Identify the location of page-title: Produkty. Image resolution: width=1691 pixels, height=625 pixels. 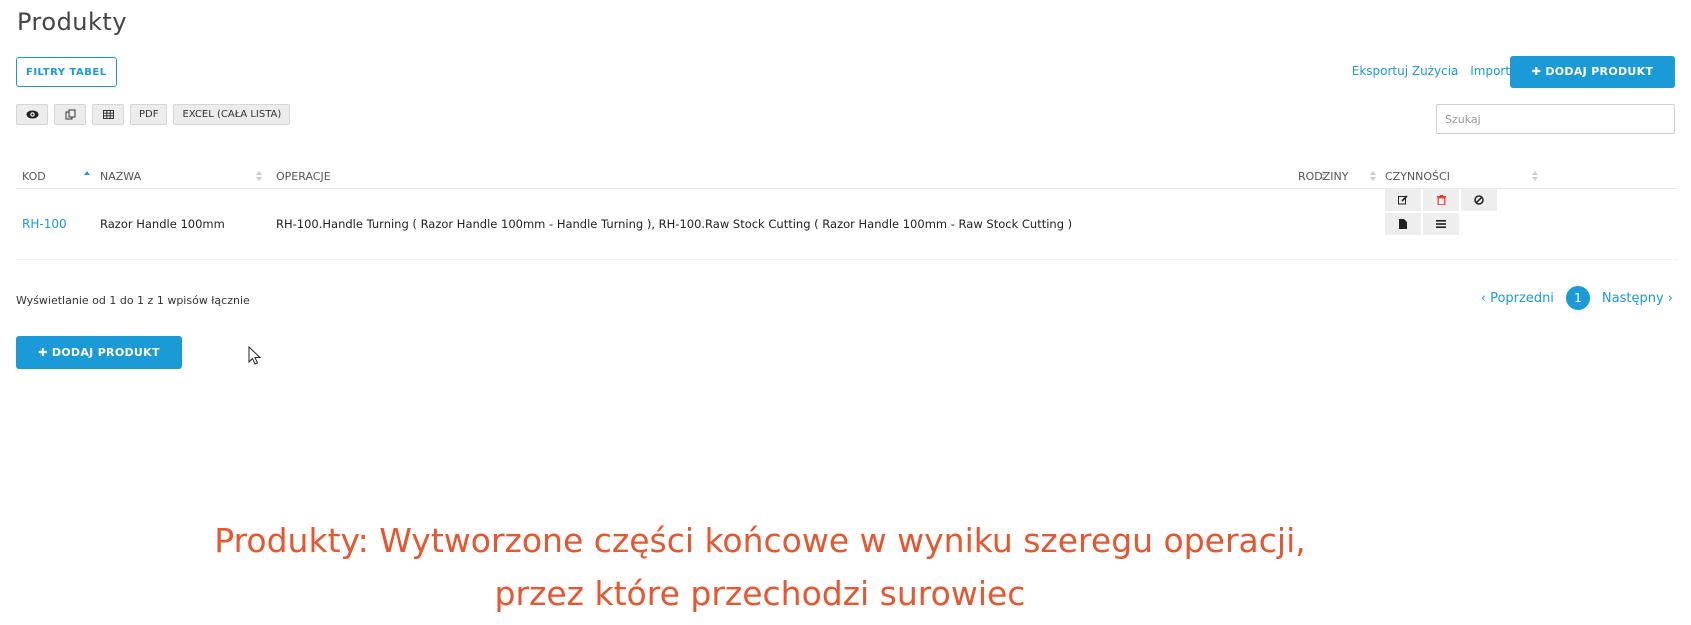
(72, 22).